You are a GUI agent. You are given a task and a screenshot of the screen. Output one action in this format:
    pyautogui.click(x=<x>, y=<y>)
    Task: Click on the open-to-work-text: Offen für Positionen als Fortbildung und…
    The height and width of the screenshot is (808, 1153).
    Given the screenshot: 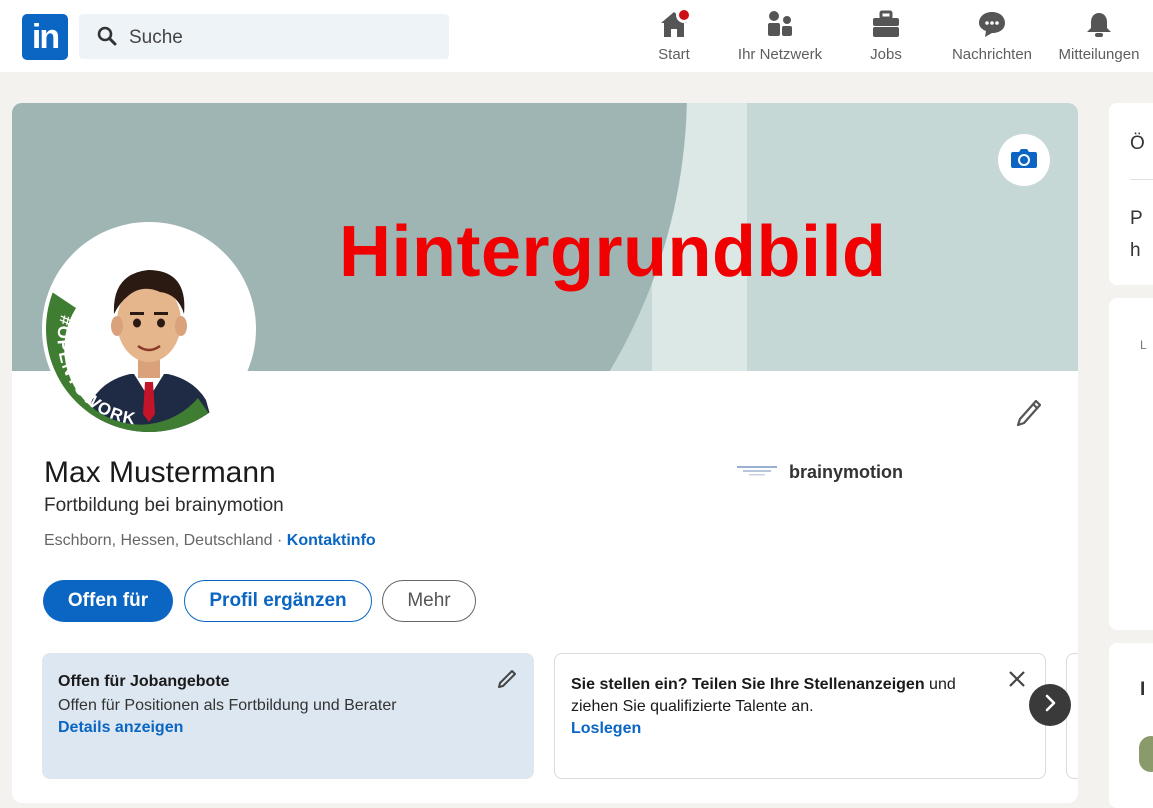 What is the action you would take?
    pyautogui.click(x=227, y=705)
    